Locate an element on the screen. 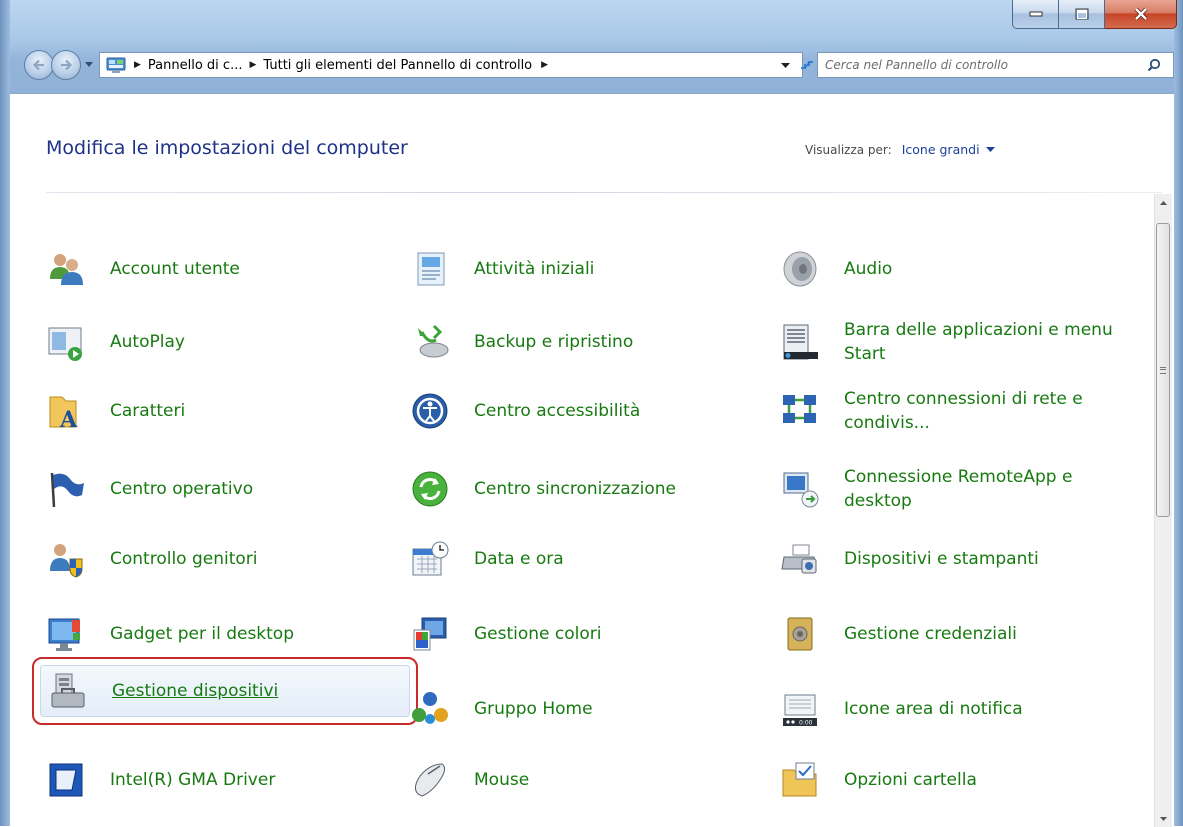 Image resolution: width=1183 pixels, height=827 pixels. forward-button is located at coordinates (66, 65).